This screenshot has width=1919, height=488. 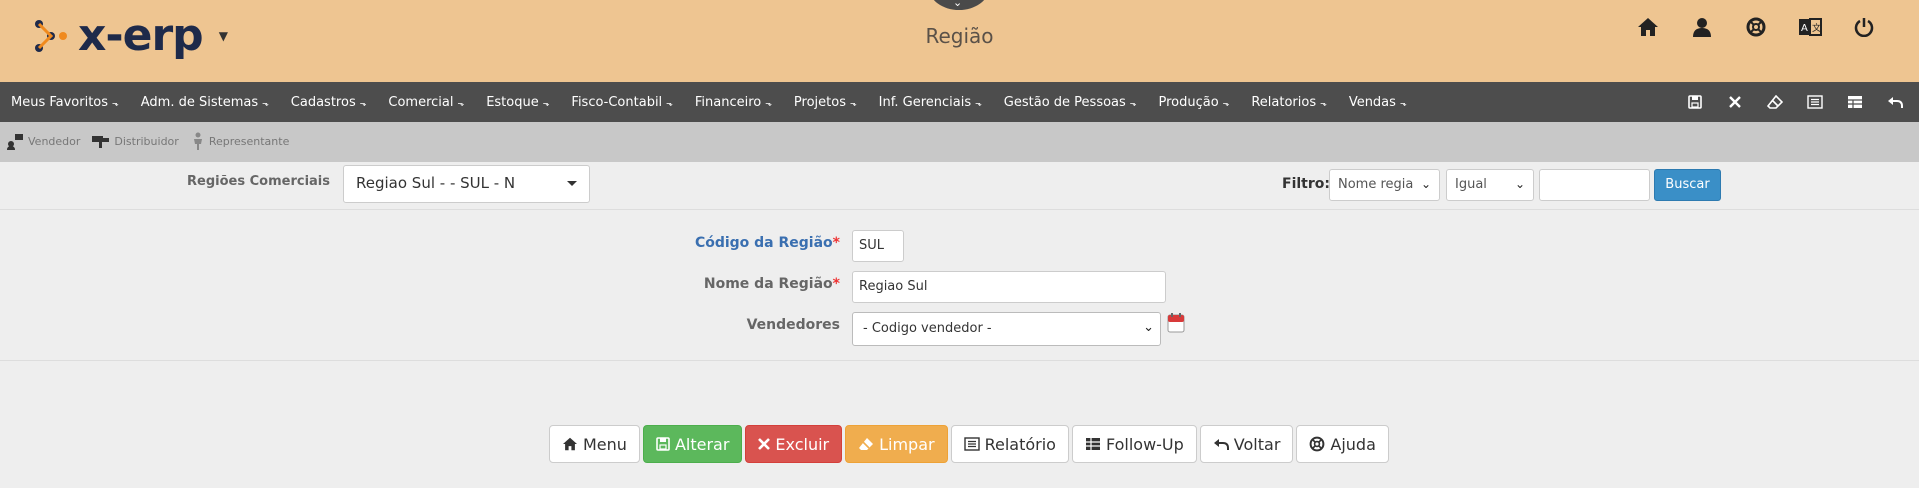 I want to click on menu-relatorios: Relatorios ⬎, so click(x=1288, y=102).